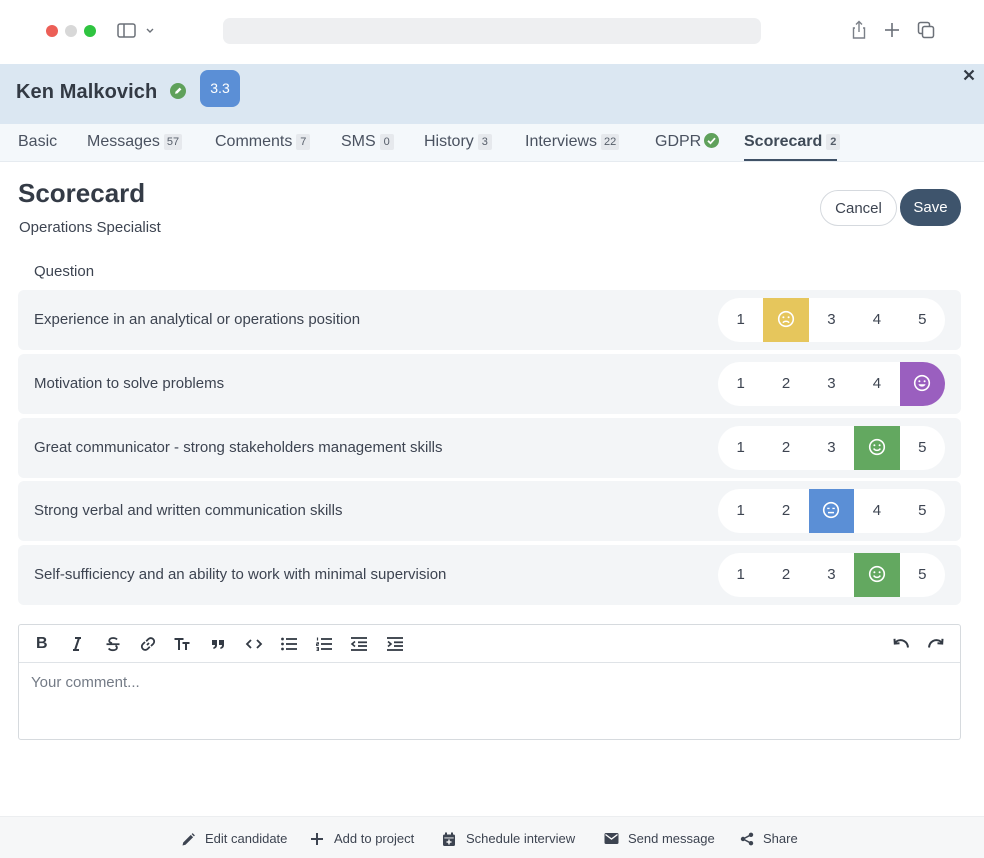  What do you see at coordinates (492, 94) in the screenshot?
I see `candidate-header: Ken Malkovich 3.3` at bounding box center [492, 94].